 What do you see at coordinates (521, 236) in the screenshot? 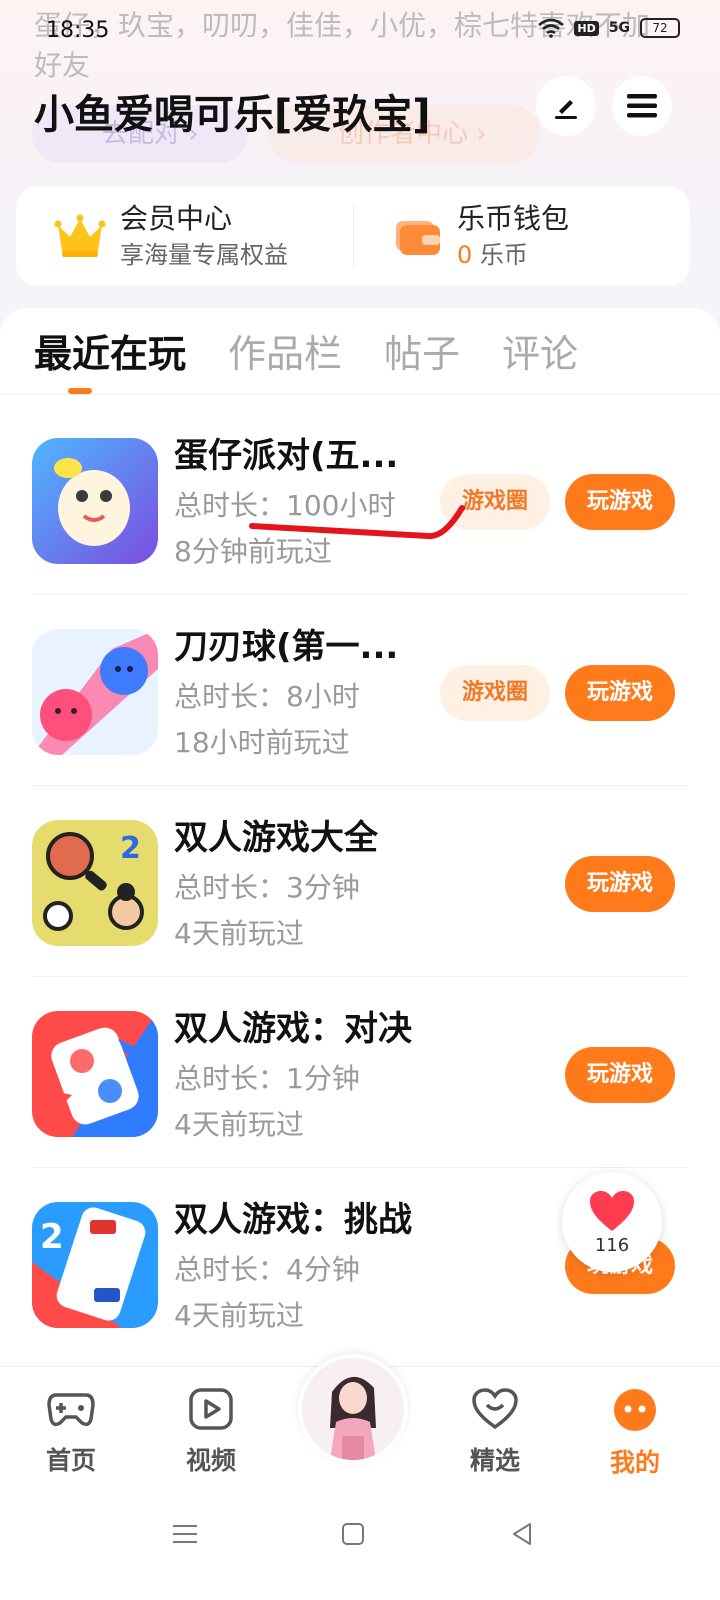
I see `wallet-card: 乐币钱包 0 乐币` at bounding box center [521, 236].